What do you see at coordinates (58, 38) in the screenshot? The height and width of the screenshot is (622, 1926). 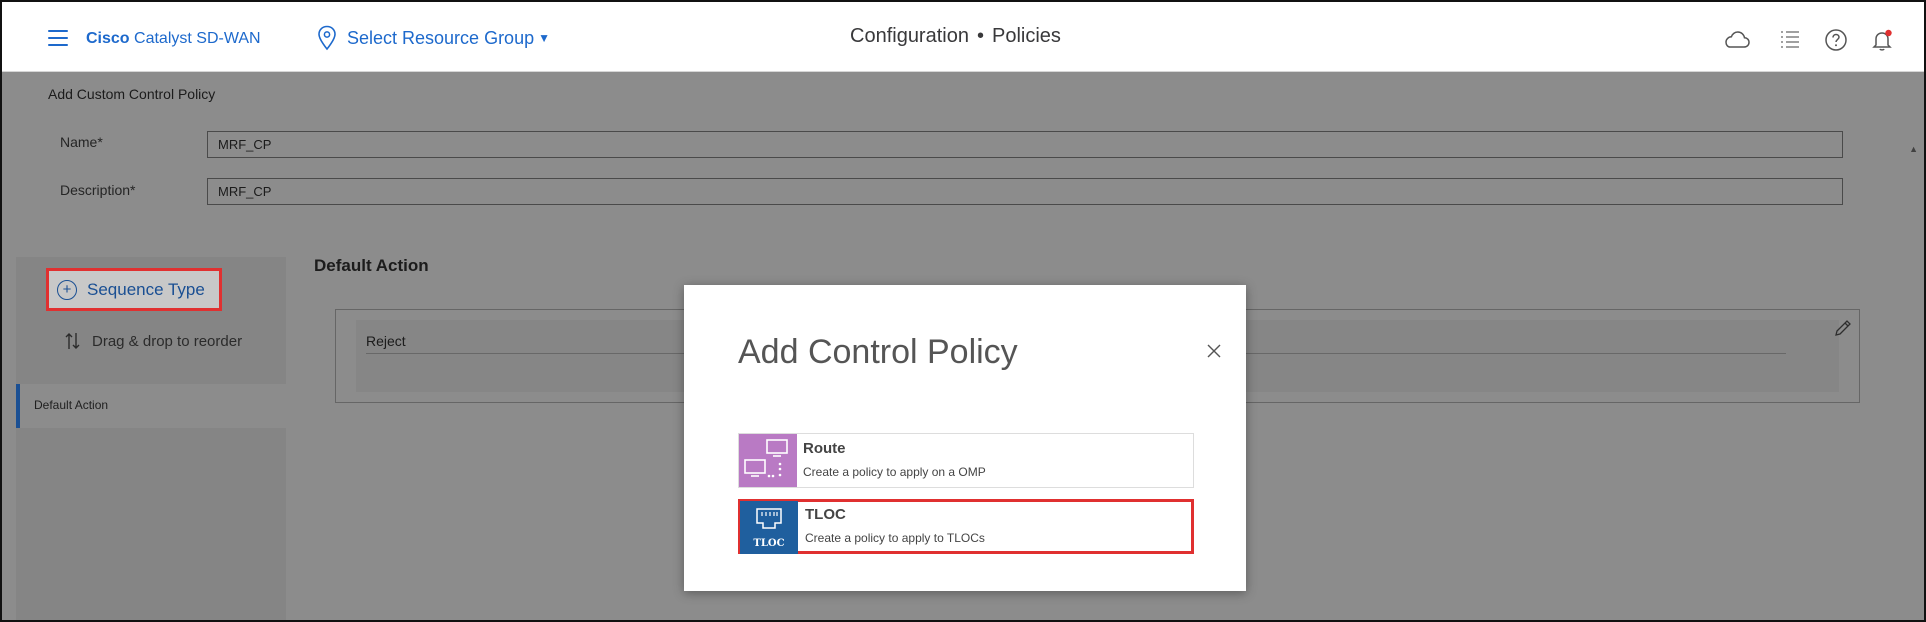 I see `menu-icon` at bounding box center [58, 38].